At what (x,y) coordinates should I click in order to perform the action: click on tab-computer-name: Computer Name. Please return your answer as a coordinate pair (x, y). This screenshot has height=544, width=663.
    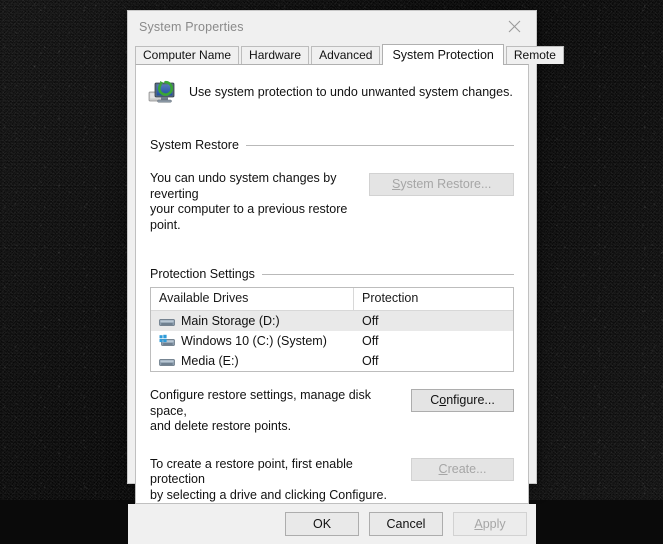
    Looking at the image, I should click on (187, 55).